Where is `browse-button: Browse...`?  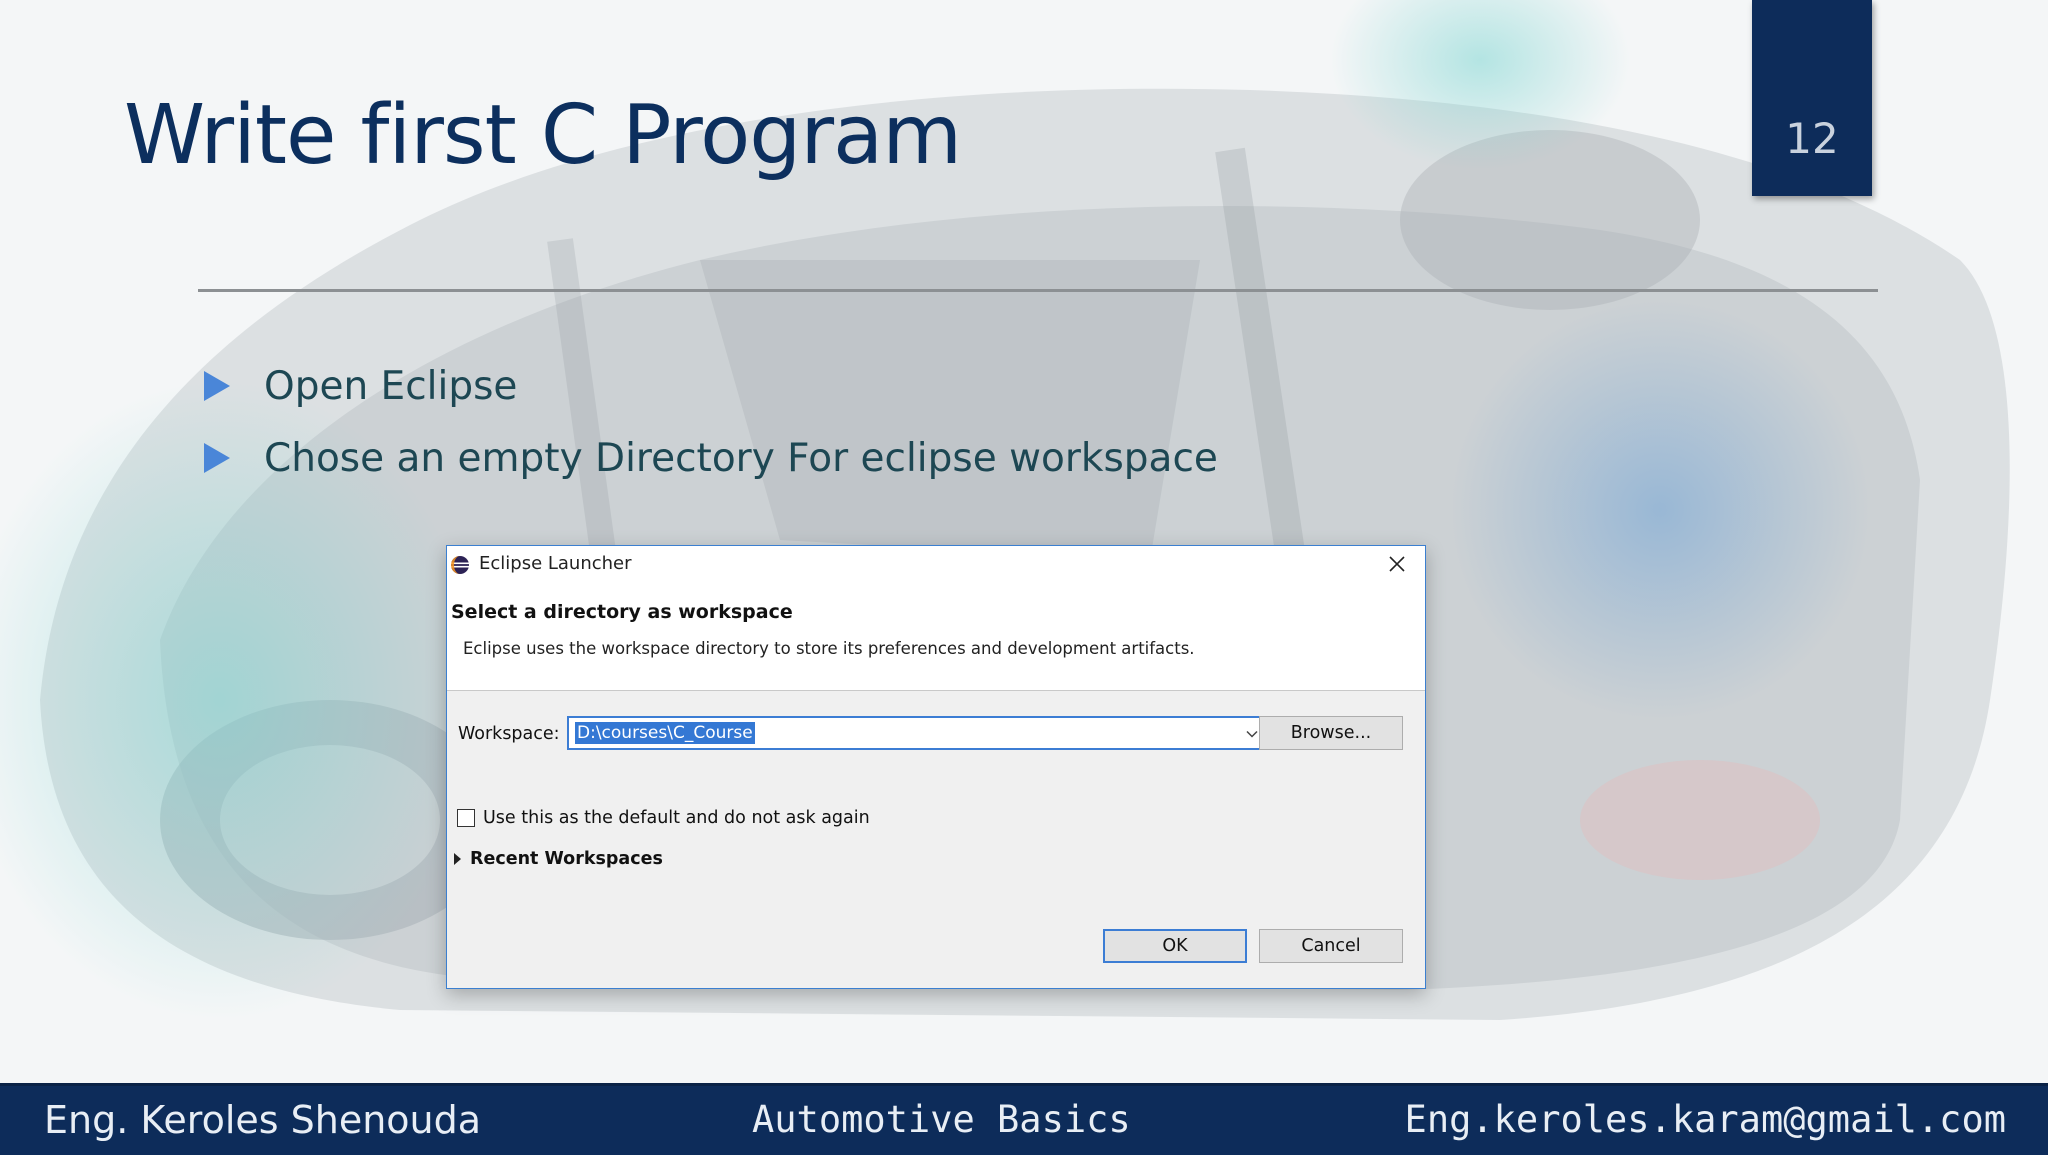 browse-button: Browse... is located at coordinates (1331, 733).